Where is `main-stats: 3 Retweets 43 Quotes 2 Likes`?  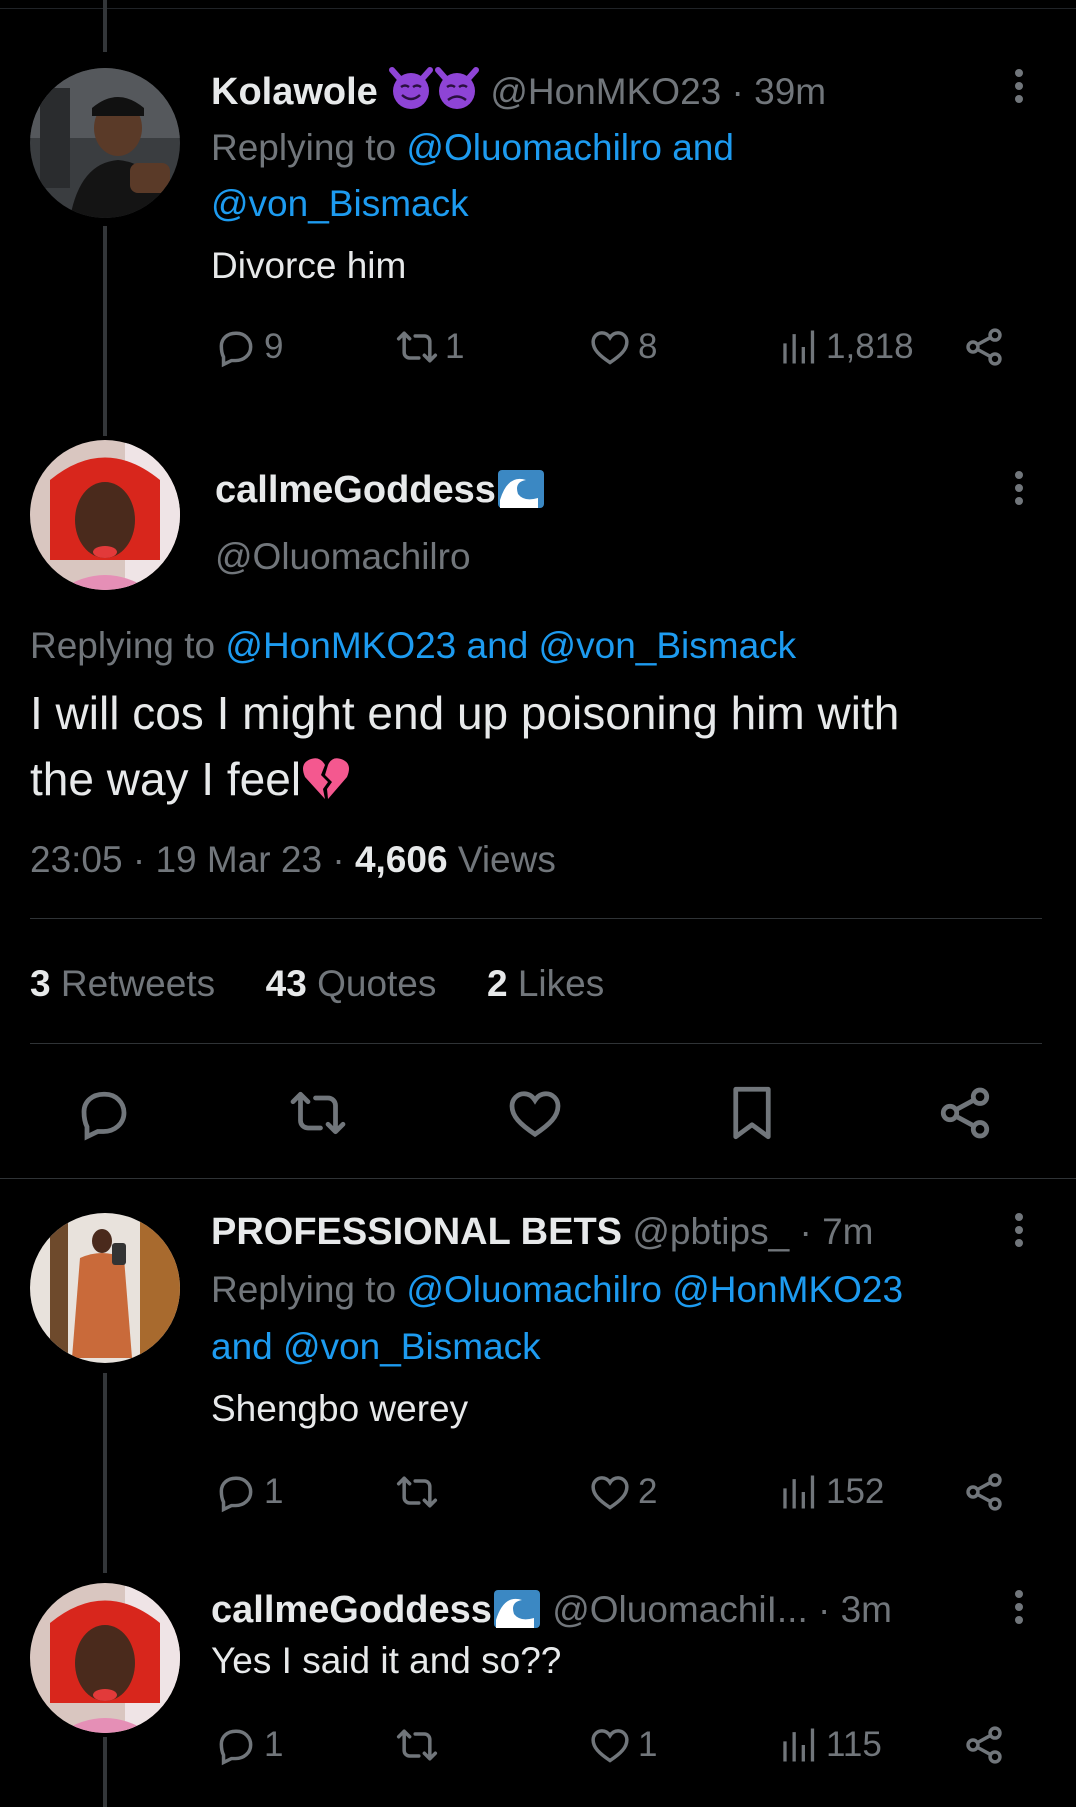
main-stats: 3 Retweets 43 Quotes 2 Likes is located at coordinates (317, 984).